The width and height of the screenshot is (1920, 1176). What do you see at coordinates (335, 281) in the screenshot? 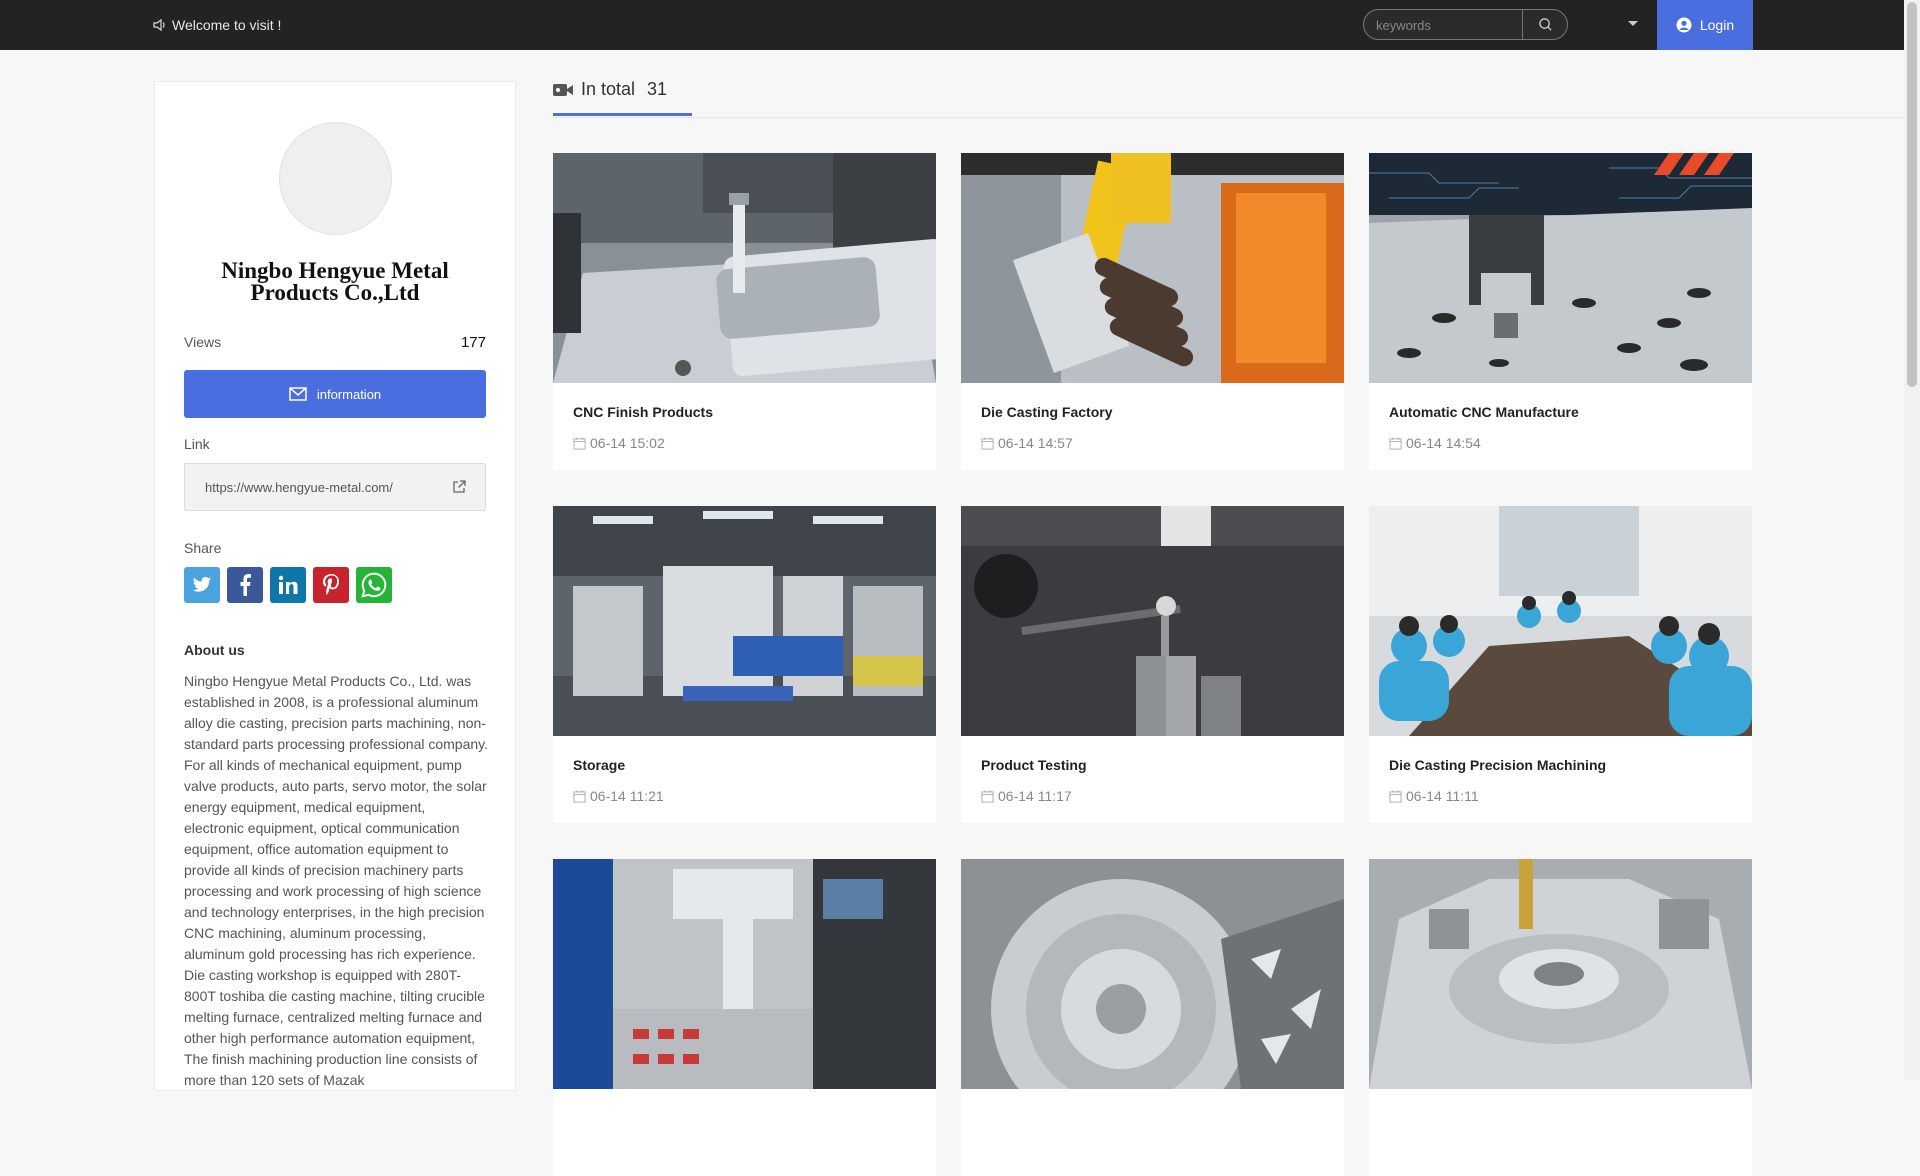
I see `company-name: Ningbo Hengyue Metal Products Co.,Ltd` at bounding box center [335, 281].